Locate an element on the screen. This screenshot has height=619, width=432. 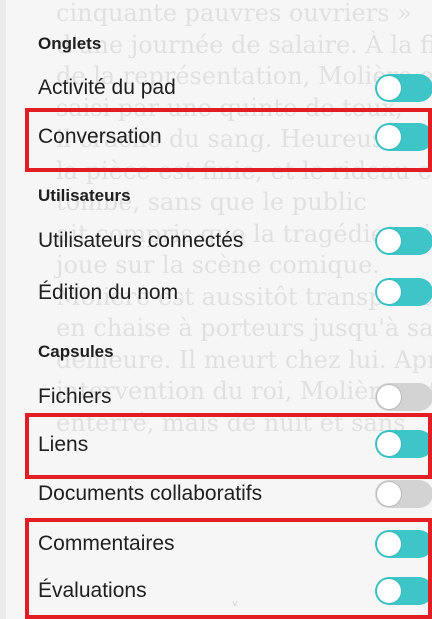
setting-label-pad-activity: Activité du pad is located at coordinates (107, 87).